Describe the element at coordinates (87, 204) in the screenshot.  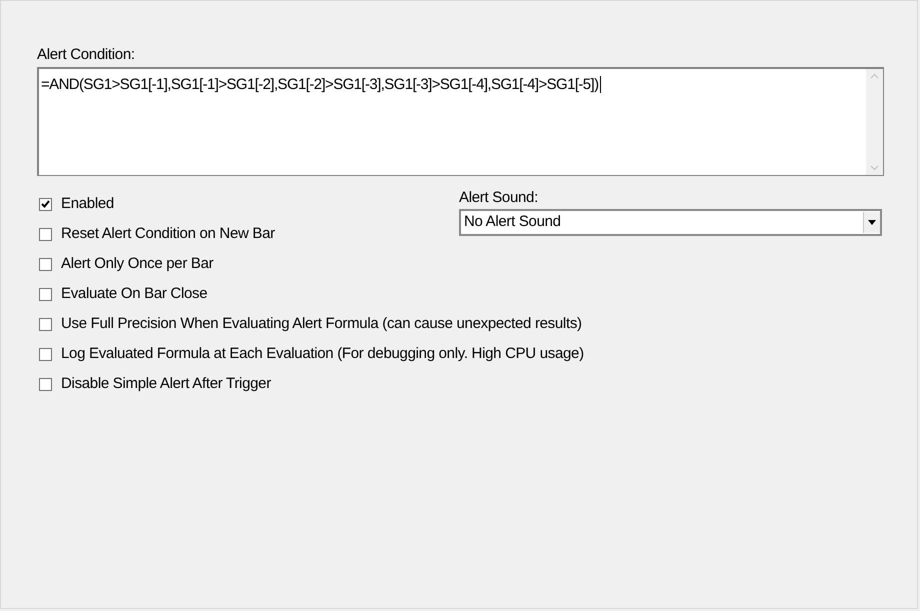
I see `checkbox-label: Enabled` at that location.